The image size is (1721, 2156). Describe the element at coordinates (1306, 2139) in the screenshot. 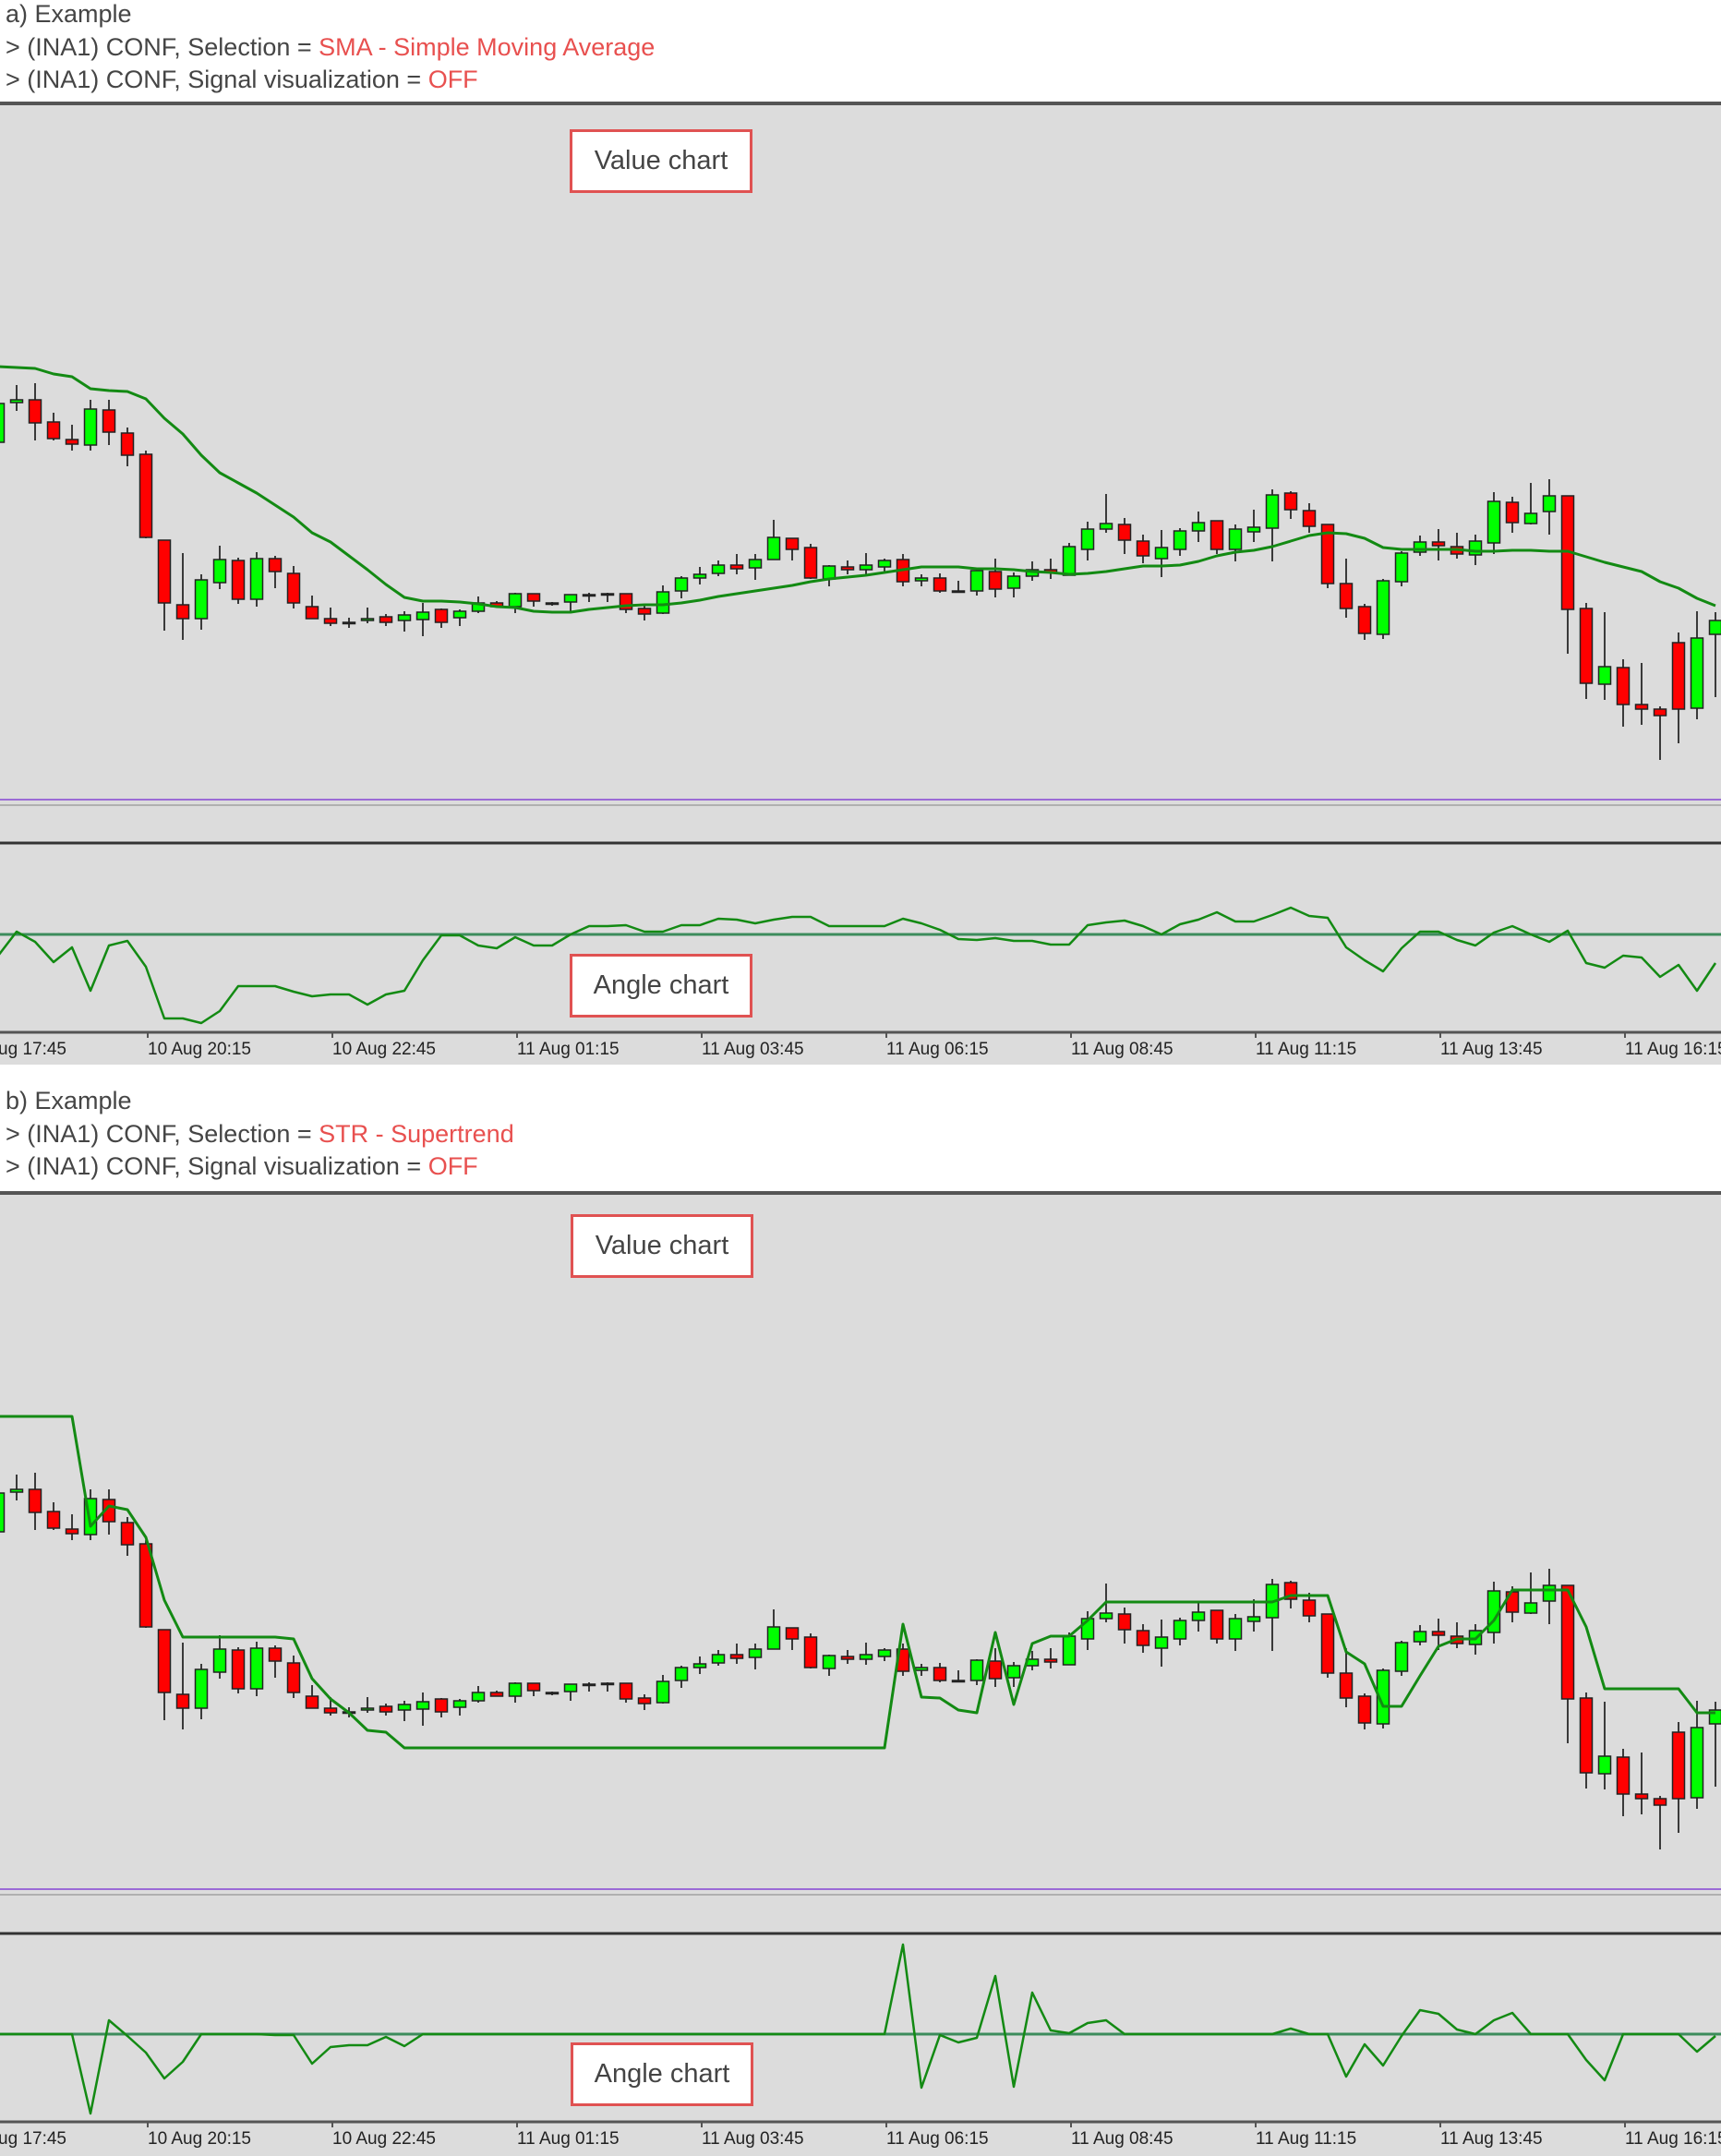

I see `time-tick-label: 11 Aug 11:15` at that location.